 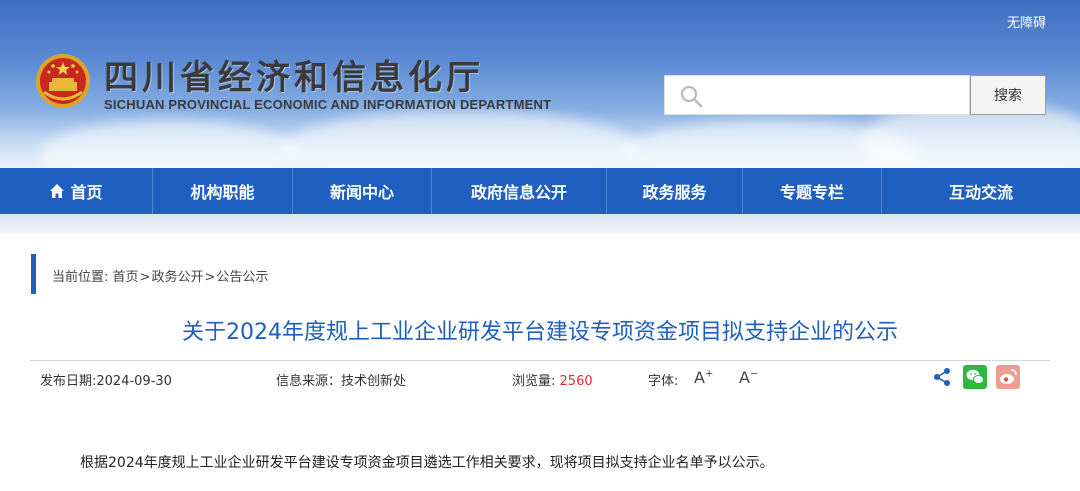 I want to click on nav-item-interaction: 互动交流, so click(x=981, y=191).